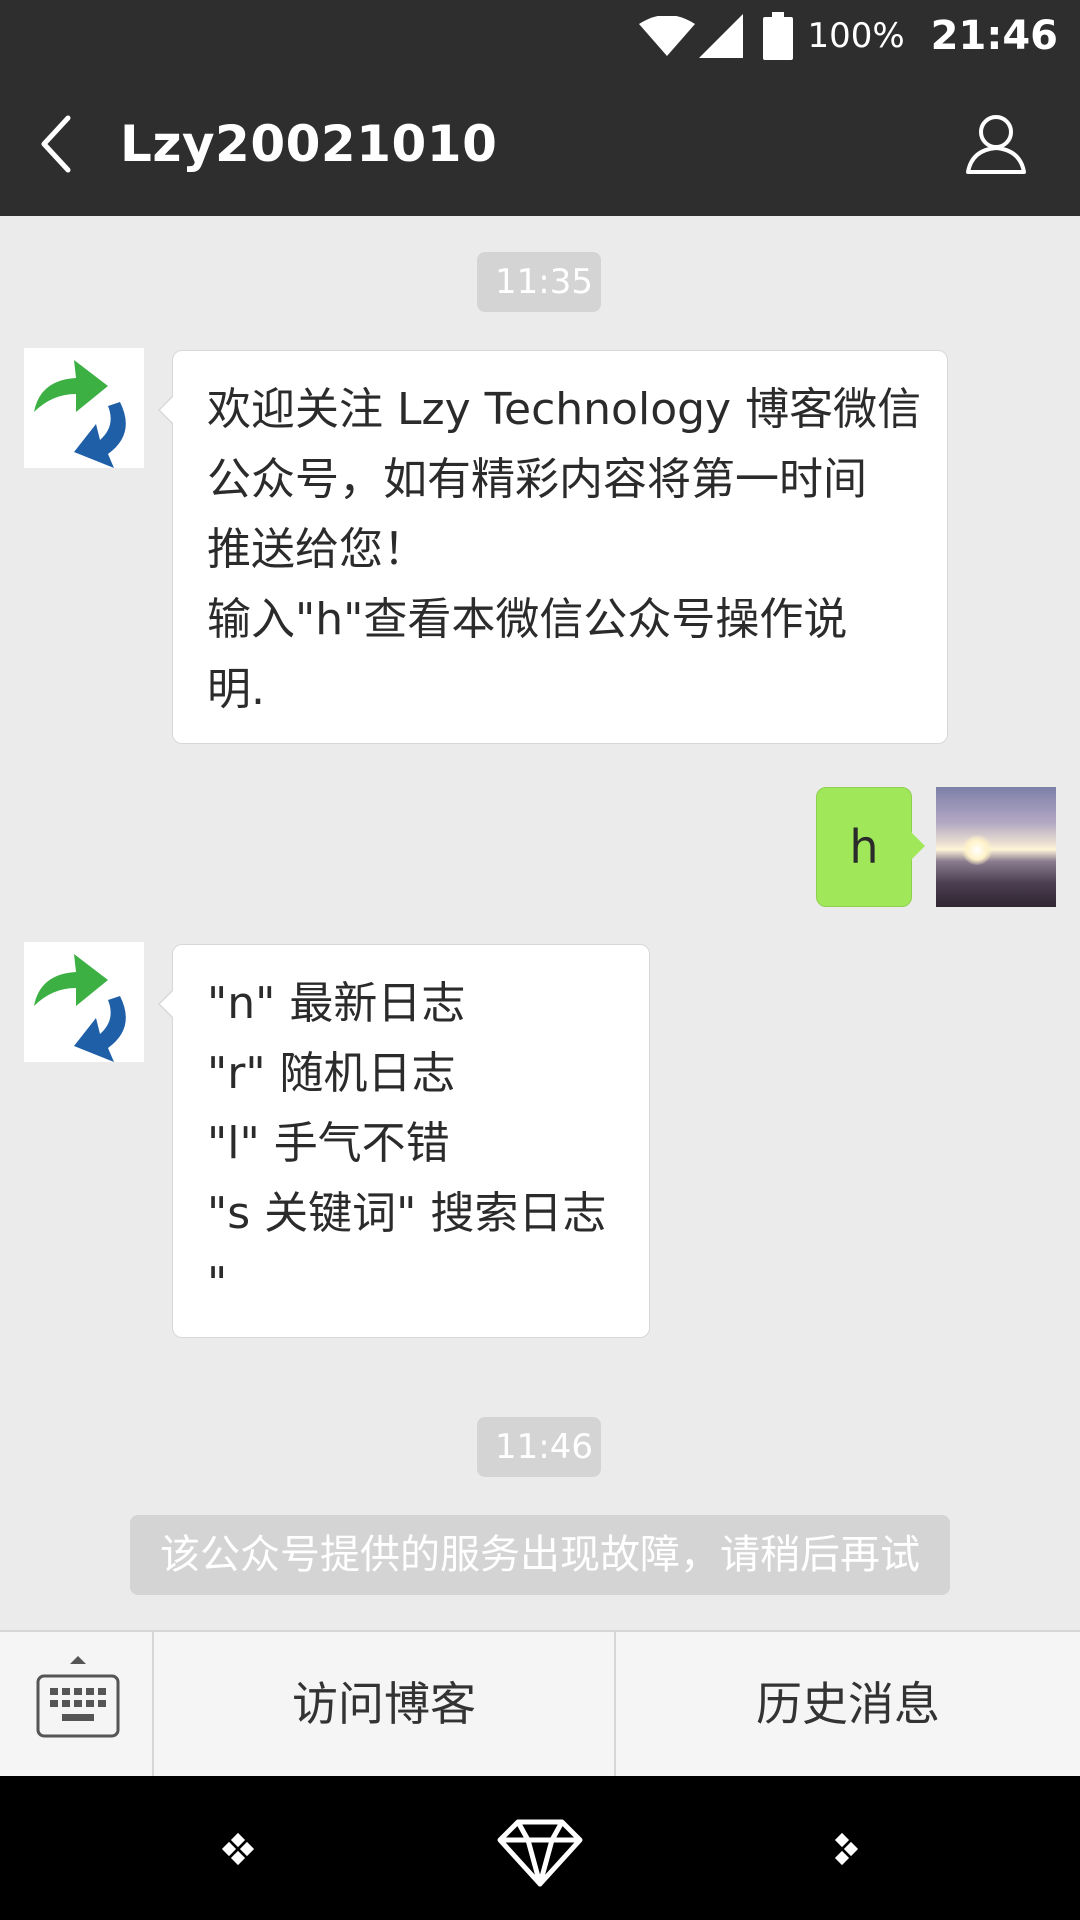 Image resolution: width=1080 pixels, height=1920 pixels. I want to click on menu-visit-blog: 访问博客, so click(385, 1704).